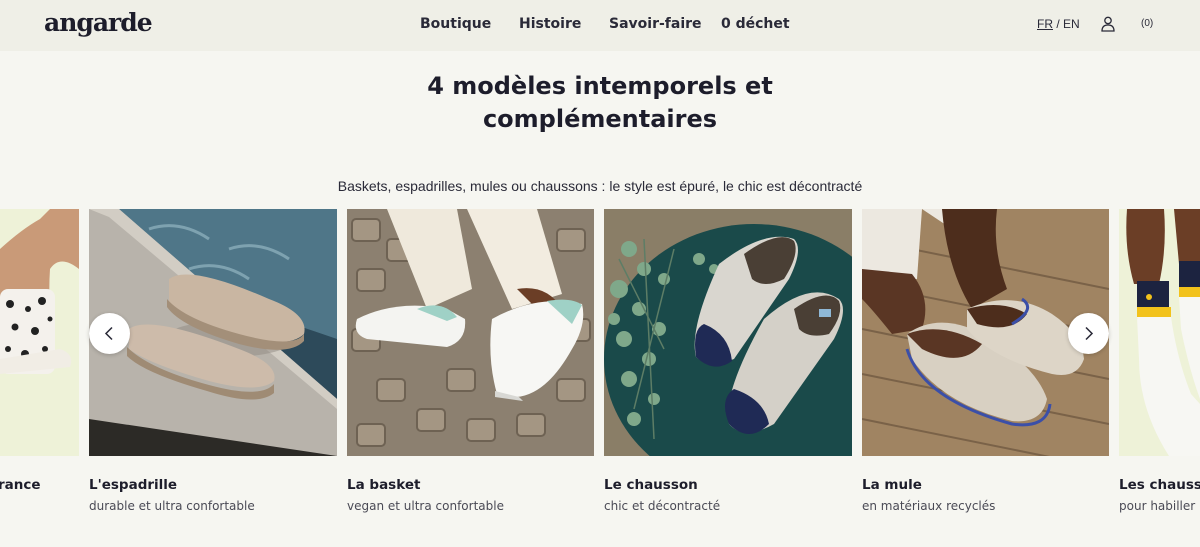  What do you see at coordinates (425, 506) in the screenshot?
I see `product-desc-basket: vegan et ultra confortable` at bounding box center [425, 506].